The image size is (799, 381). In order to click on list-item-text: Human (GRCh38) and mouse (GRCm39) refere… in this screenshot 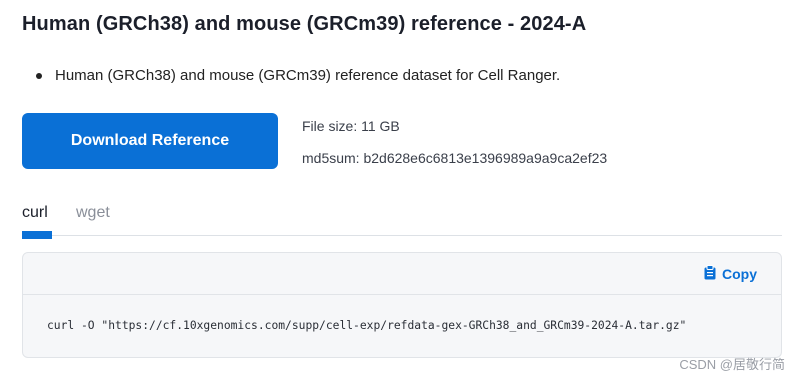, I will do `click(308, 75)`.